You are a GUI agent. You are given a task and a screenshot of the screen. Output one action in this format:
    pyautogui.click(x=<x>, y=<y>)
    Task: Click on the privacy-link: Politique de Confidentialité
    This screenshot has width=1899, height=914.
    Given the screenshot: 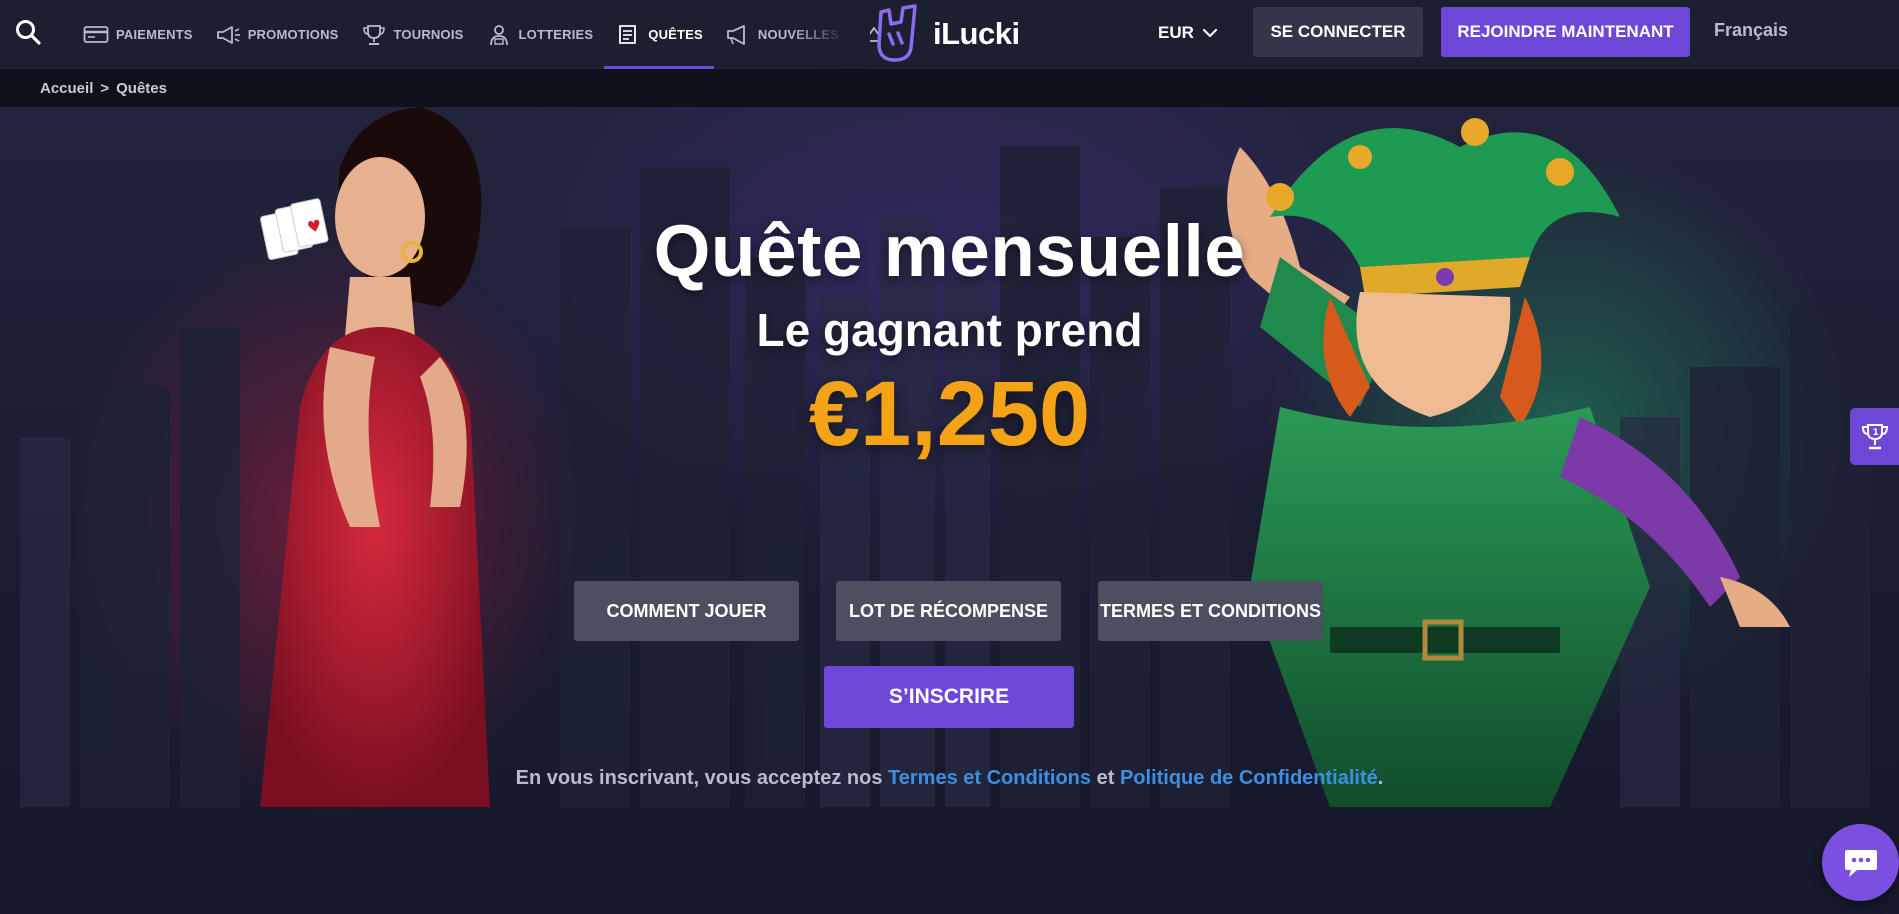 What is the action you would take?
    pyautogui.click(x=1249, y=778)
    